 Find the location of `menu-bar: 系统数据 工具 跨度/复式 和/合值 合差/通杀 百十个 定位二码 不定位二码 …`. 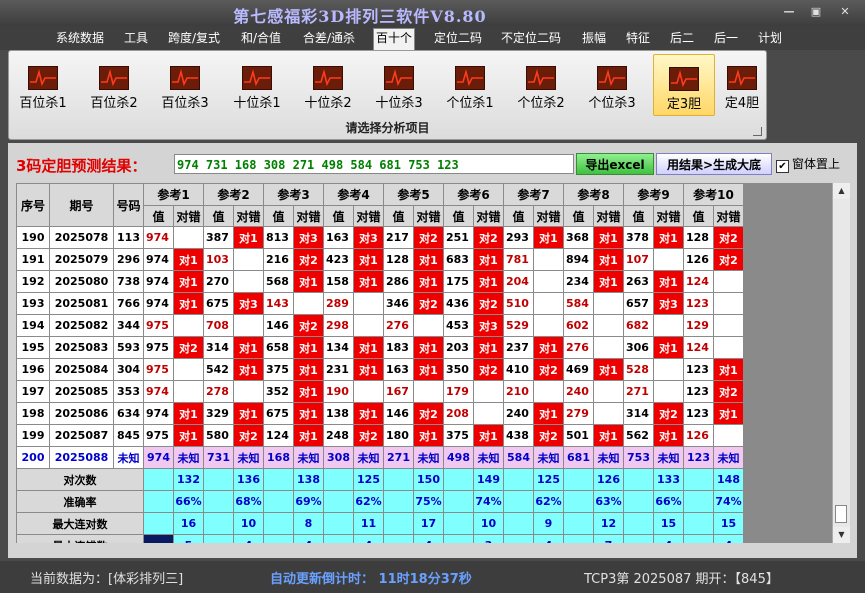

menu-bar: 系统数据 工具 跨度/复式 和/合值 合差/通杀 百十个 定位二码 不定位二码 … is located at coordinates (432, 38).